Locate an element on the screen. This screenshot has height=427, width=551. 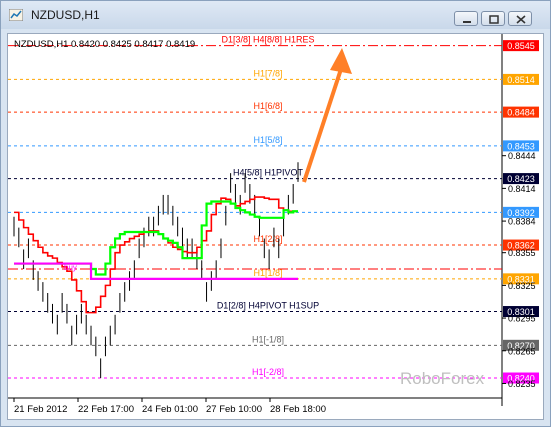
close-icon is located at coordinates (521, 19).